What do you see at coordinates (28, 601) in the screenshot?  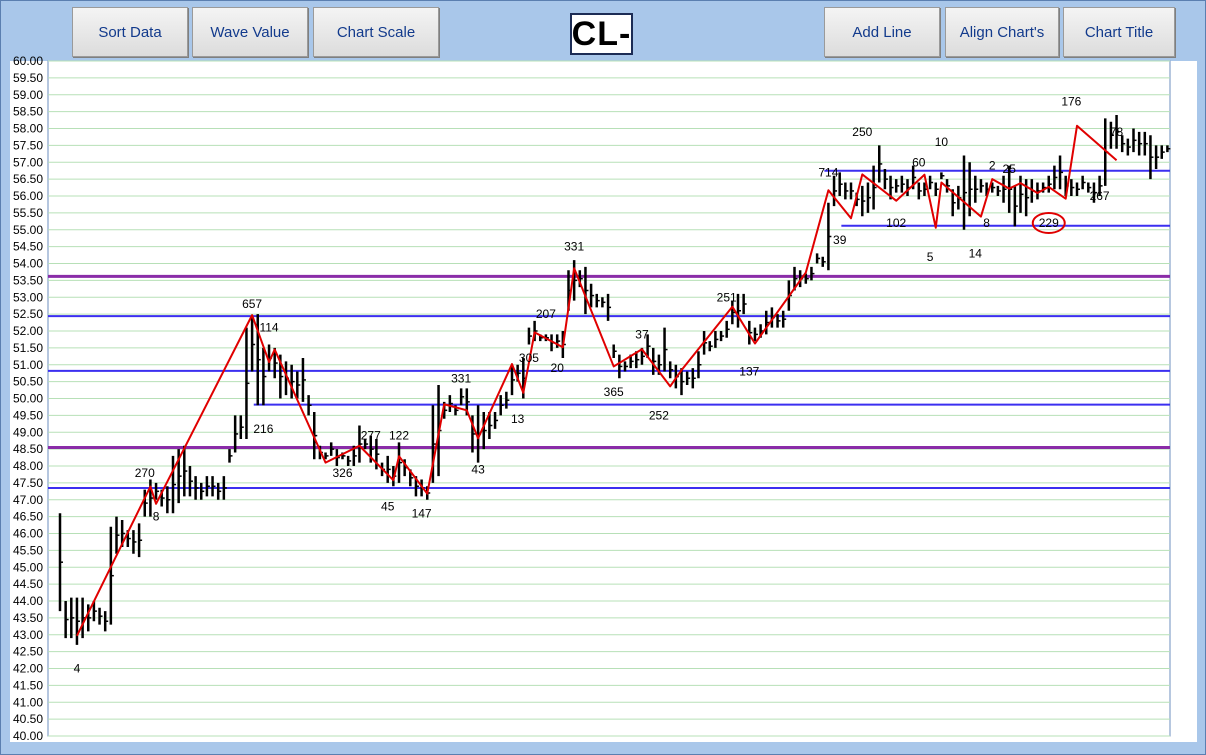 I see `y-tick-label: 44.00` at bounding box center [28, 601].